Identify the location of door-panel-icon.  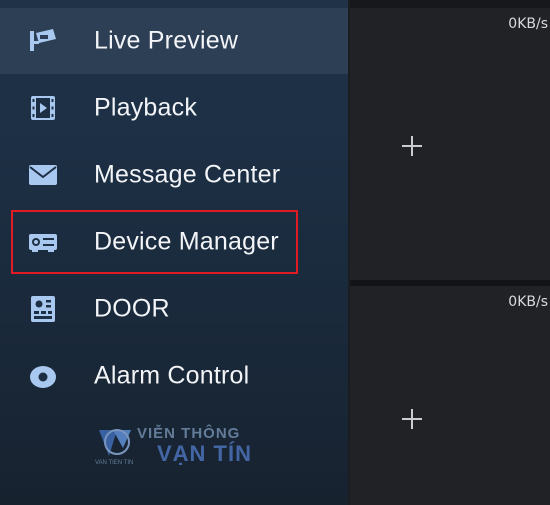
(43, 309).